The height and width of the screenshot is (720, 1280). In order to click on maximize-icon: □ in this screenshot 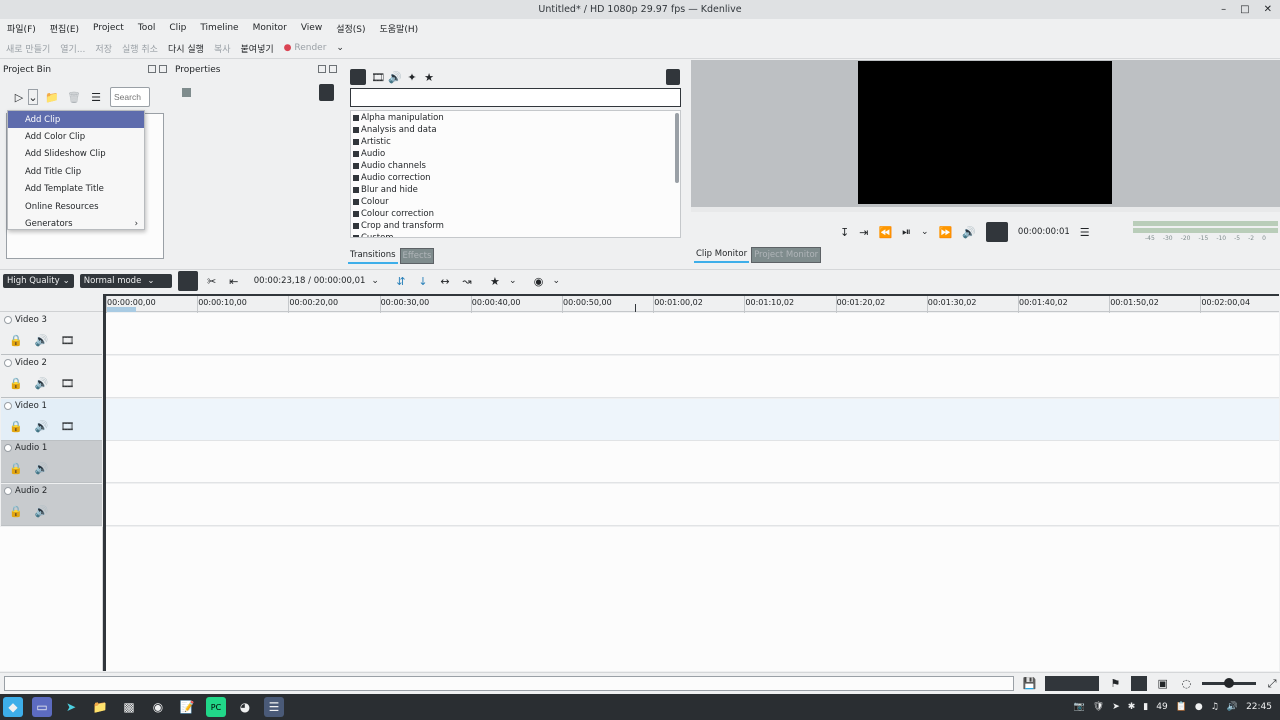, I will do `click(1244, 9)`.